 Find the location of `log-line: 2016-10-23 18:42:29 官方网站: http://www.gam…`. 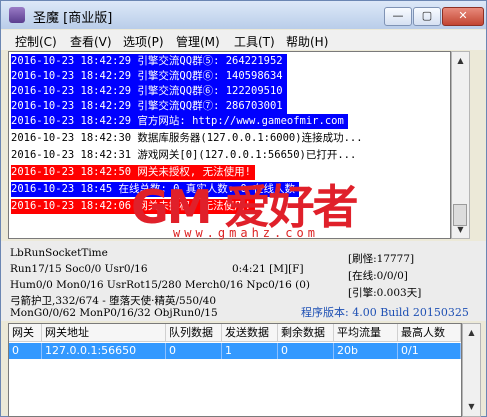

log-line: 2016-10-23 18:42:29 官方网站: http://www.gam… is located at coordinates (179, 121).